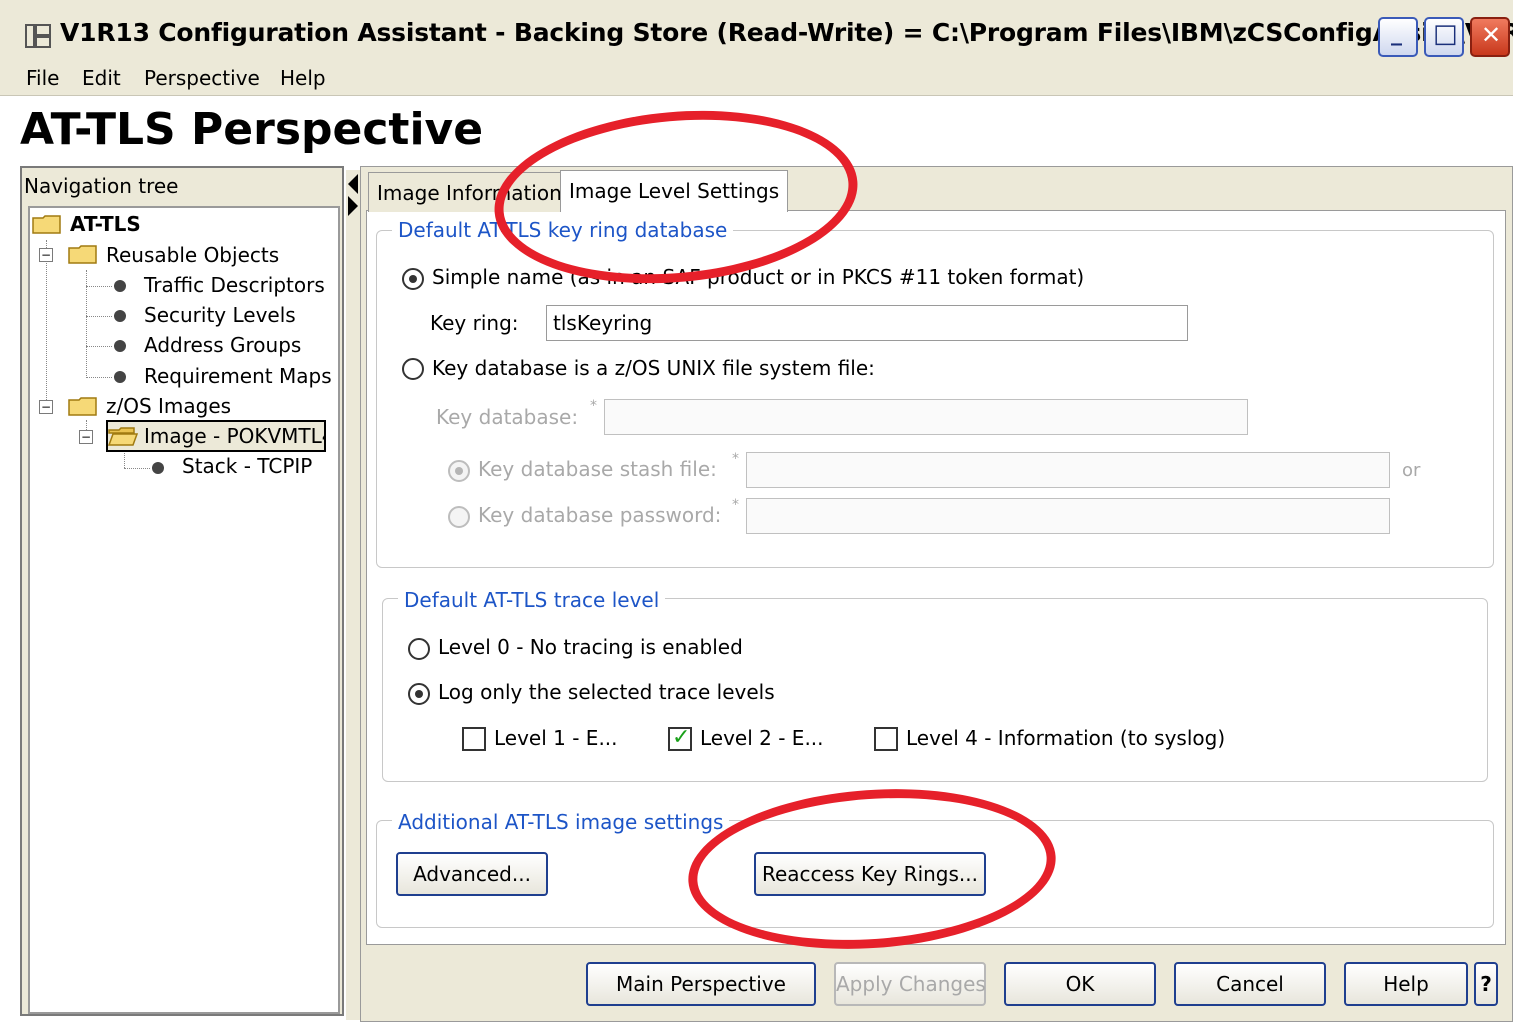 This screenshot has width=1513, height=1022. What do you see at coordinates (1445, 34) in the screenshot?
I see `maximize-icon: □` at bounding box center [1445, 34].